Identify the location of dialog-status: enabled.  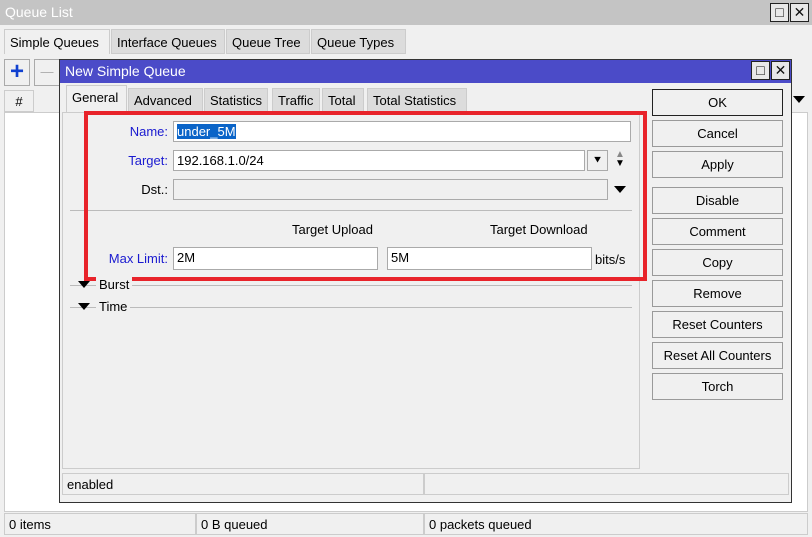
(243, 484).